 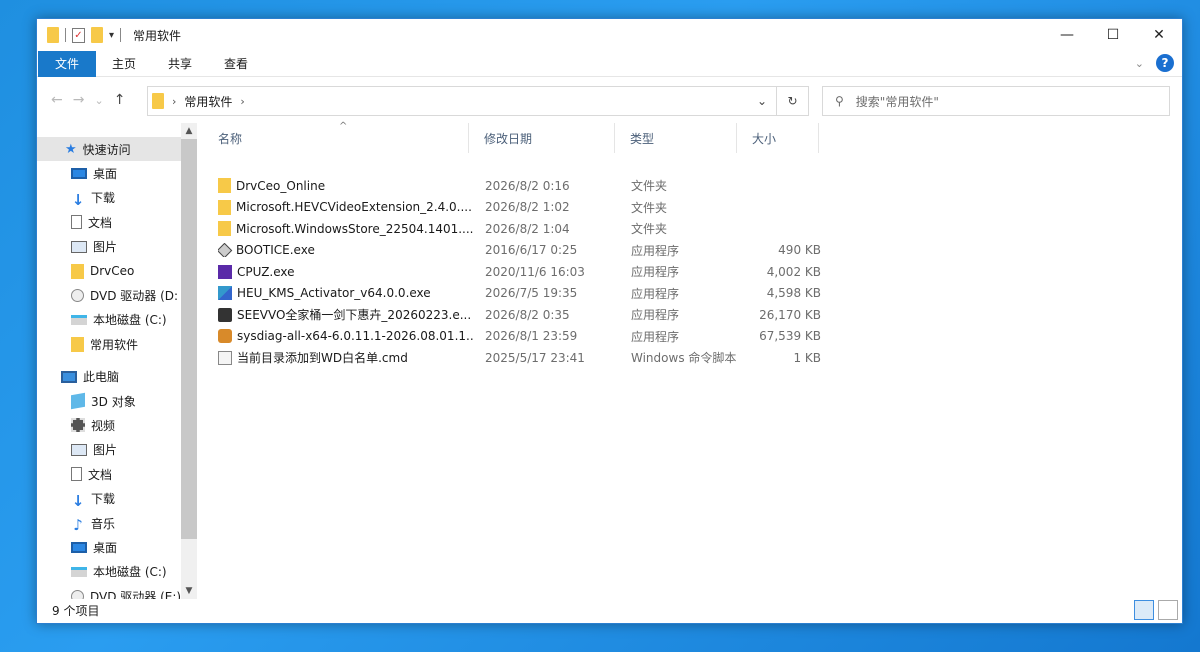 I want to click on desktop-icon, so click(x=79, y=547).